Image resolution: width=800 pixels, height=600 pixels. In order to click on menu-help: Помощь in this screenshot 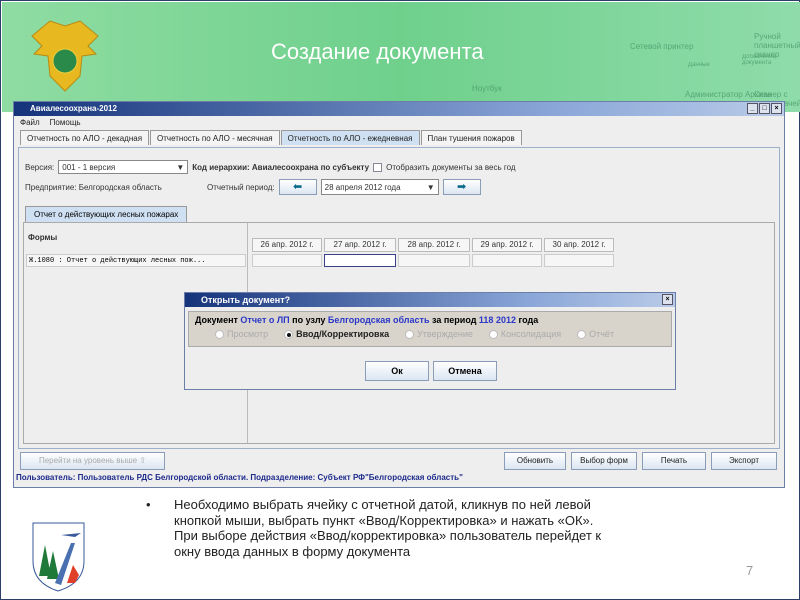, I will do `click(65, 123)`.